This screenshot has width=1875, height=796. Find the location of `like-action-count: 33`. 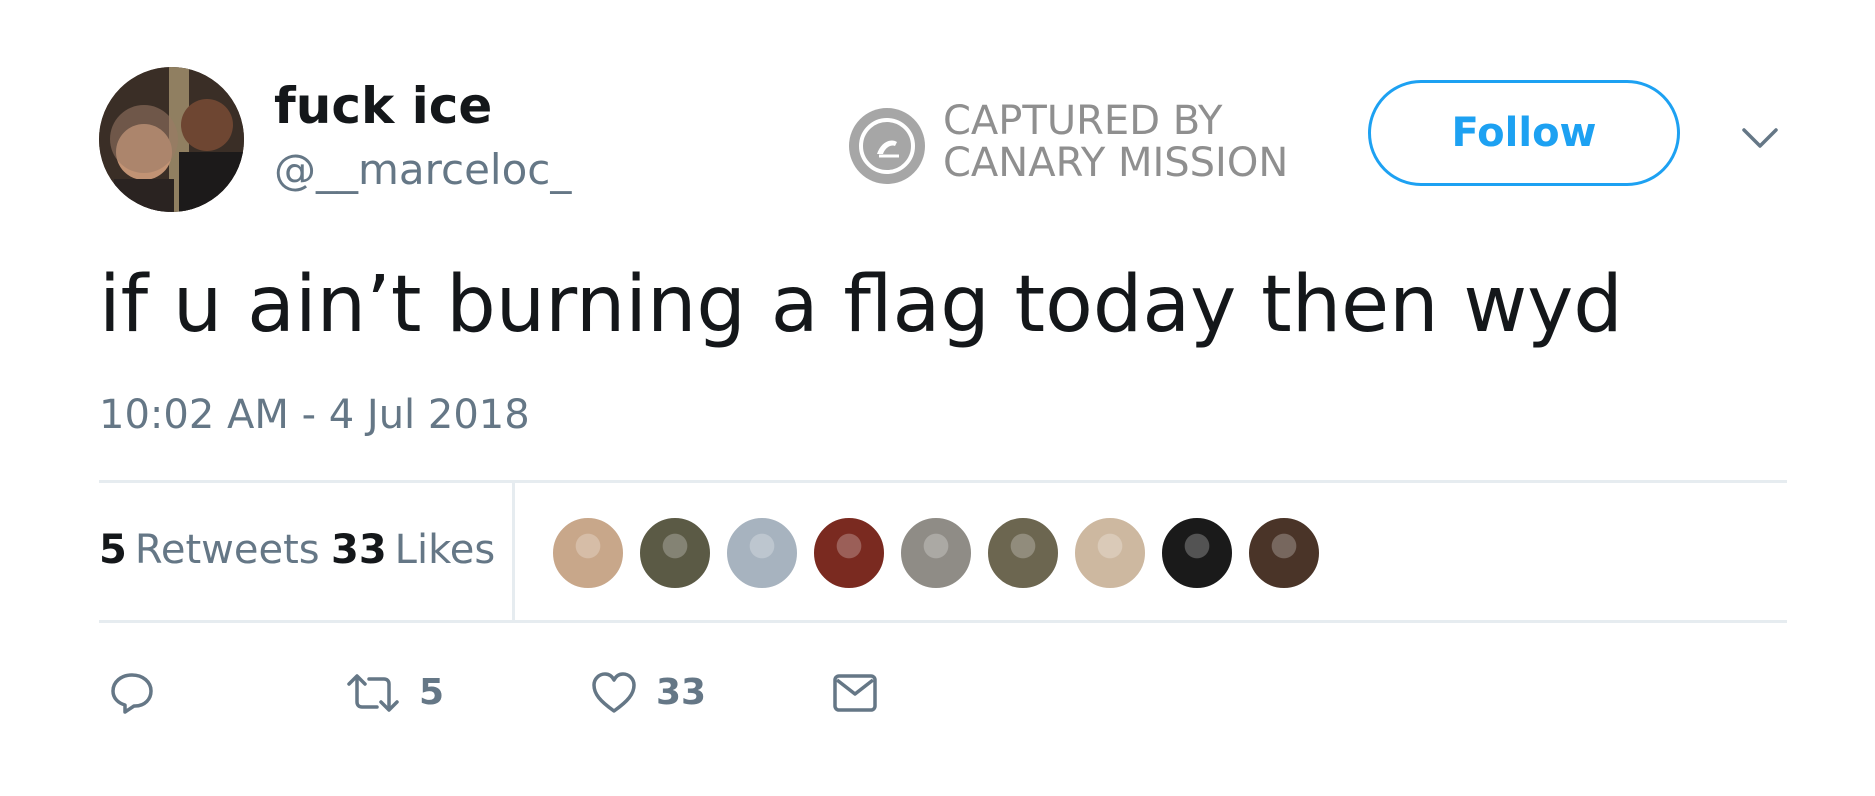

like-action-count: 33 is located at coordinates (681, 692).